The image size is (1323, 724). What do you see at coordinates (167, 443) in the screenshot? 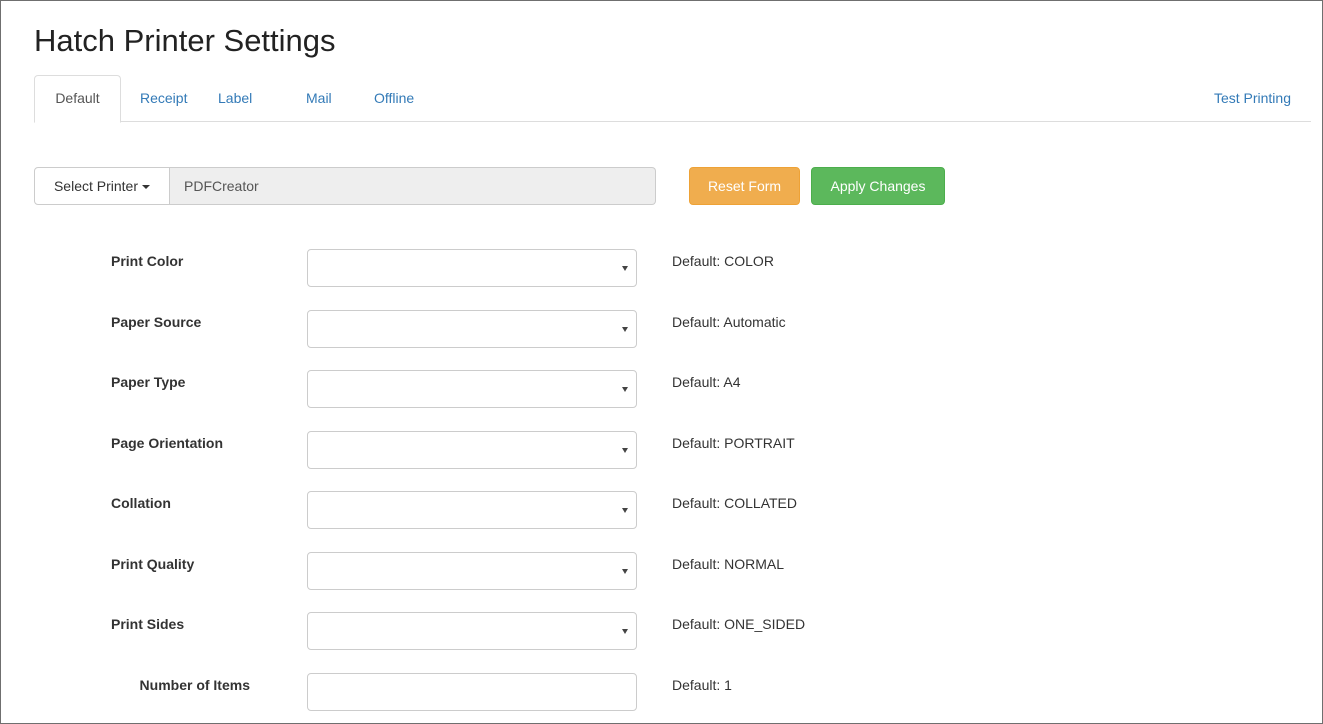
I see `setting-label: Page Orientation` at bounding box center [167, 443].